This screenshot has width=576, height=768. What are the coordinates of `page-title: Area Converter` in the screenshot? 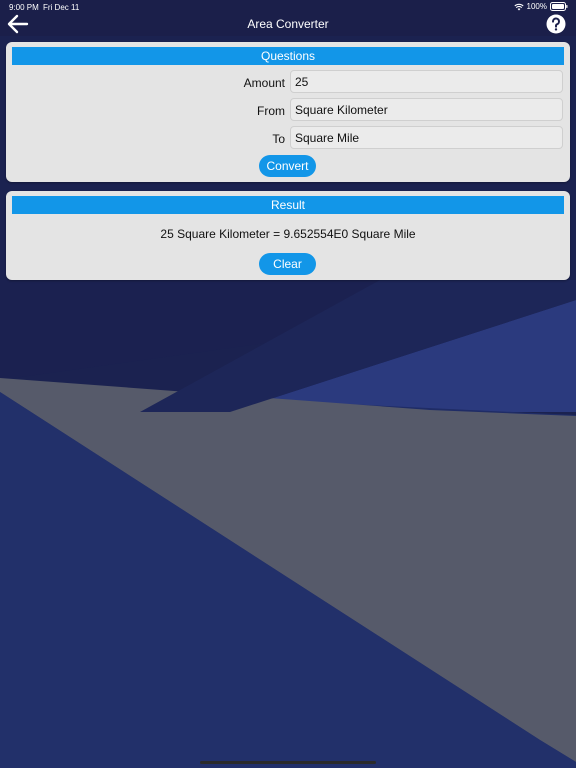 It's located at (288, 24).